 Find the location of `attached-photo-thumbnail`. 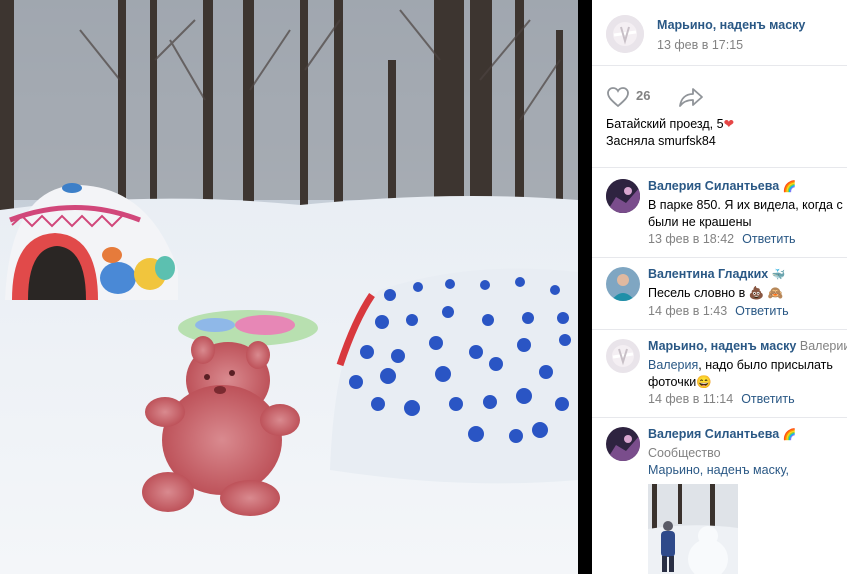

attached-photo-thumbnail is located at coordinates (693, 529).